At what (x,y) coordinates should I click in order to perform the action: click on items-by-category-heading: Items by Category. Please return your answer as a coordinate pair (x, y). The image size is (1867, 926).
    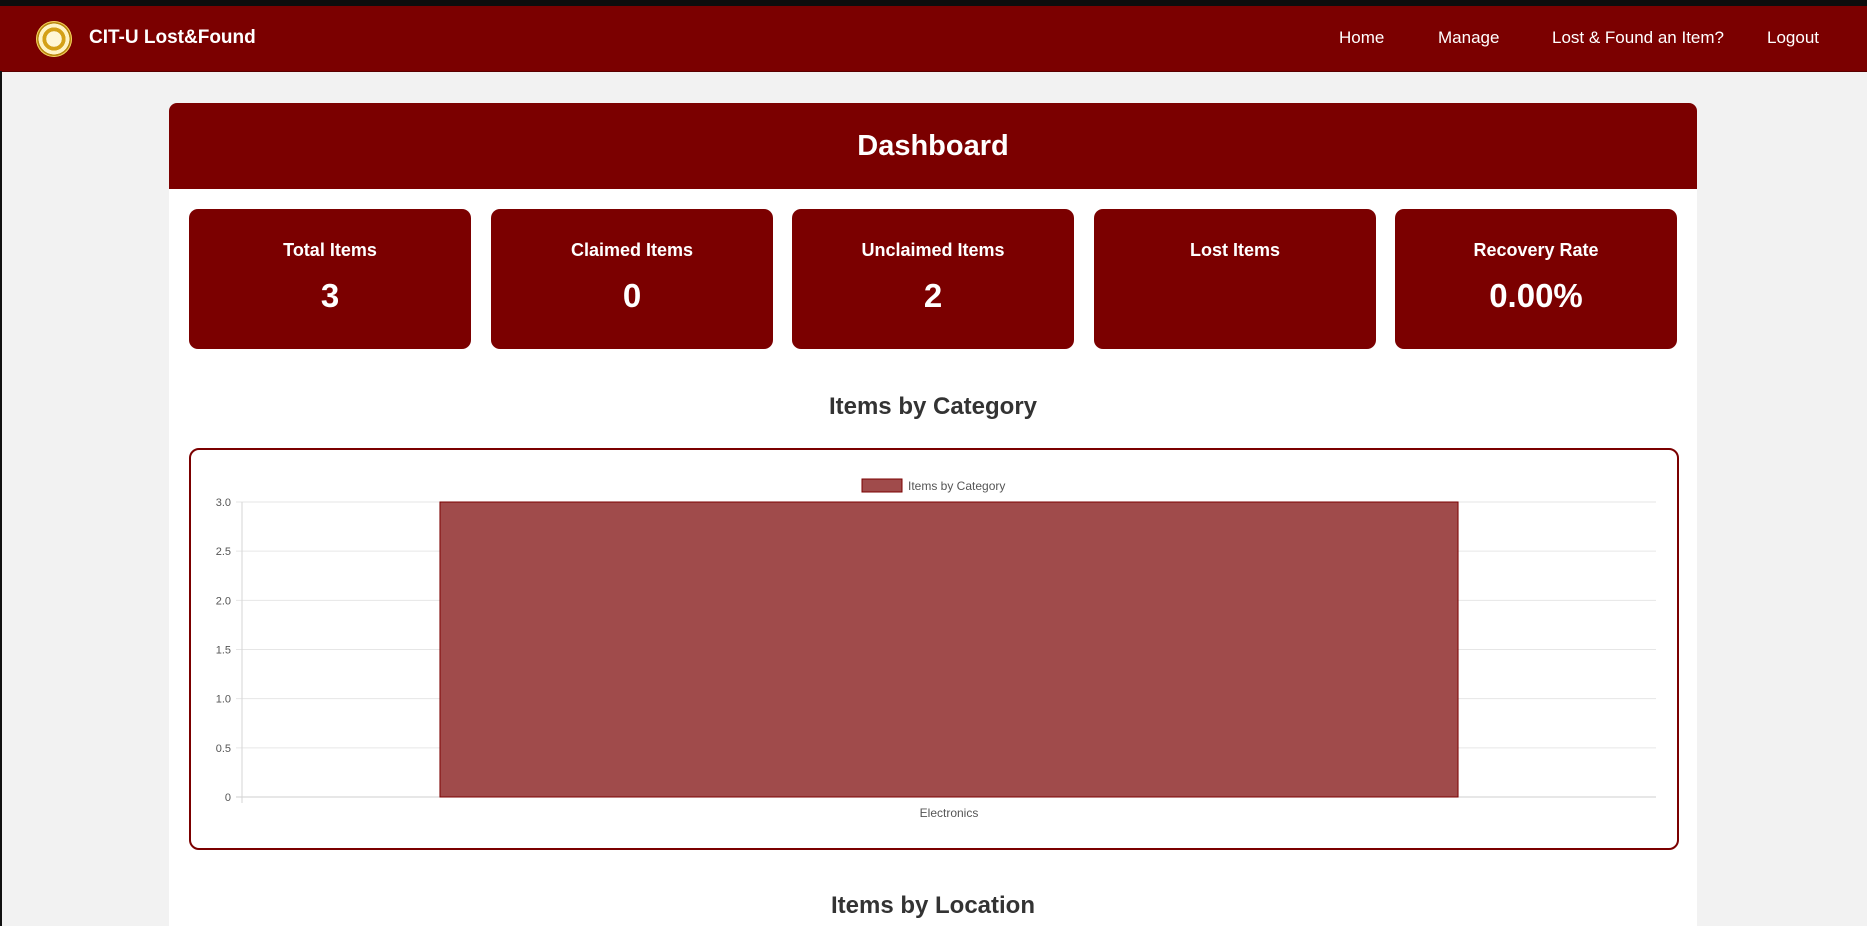
    Looking at the image, I should click on (933, 406).